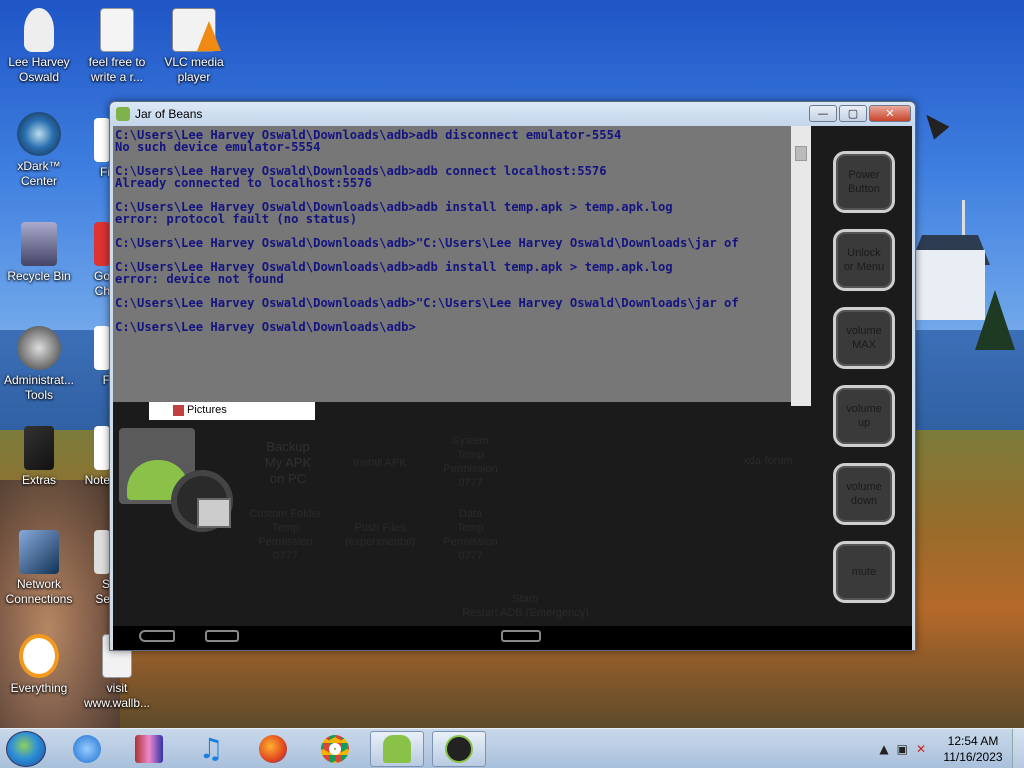 The width and height of the screenshot is (1024, 768). Describe the element at coordinates (123, 114) in the screenshot. I see `jar-of-beans-app-icon` at that location.